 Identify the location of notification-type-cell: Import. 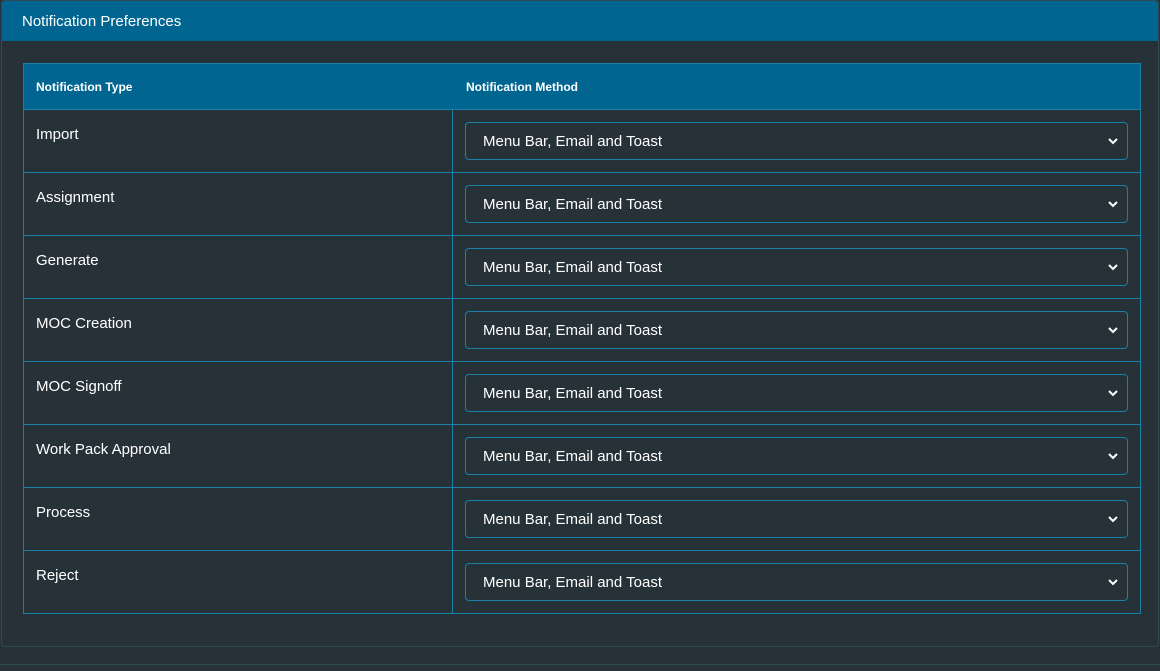
(238, 141).